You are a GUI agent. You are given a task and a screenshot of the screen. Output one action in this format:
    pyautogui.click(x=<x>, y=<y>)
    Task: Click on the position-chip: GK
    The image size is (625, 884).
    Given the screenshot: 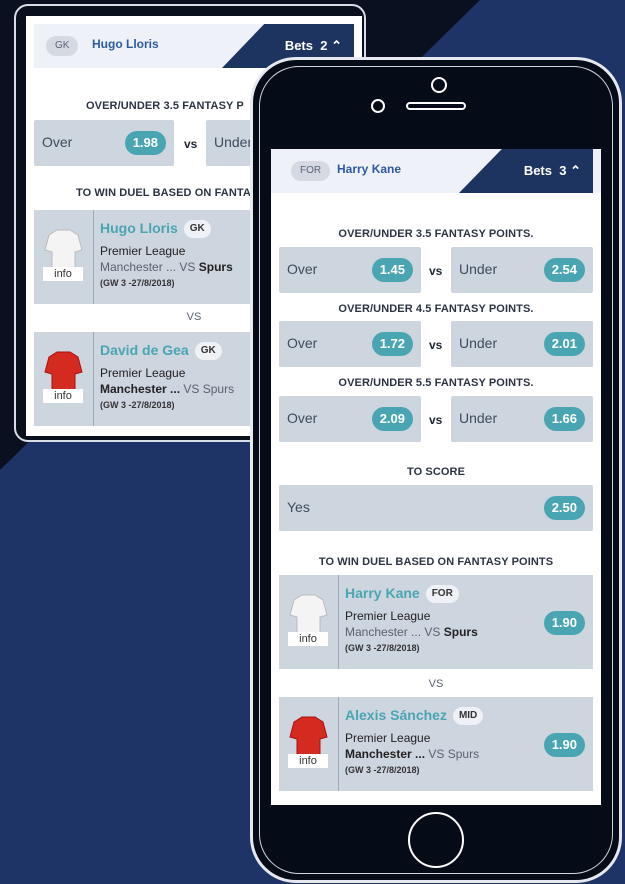 What is the action you would take?
    pyautogui.click(x=62, y=46)
    